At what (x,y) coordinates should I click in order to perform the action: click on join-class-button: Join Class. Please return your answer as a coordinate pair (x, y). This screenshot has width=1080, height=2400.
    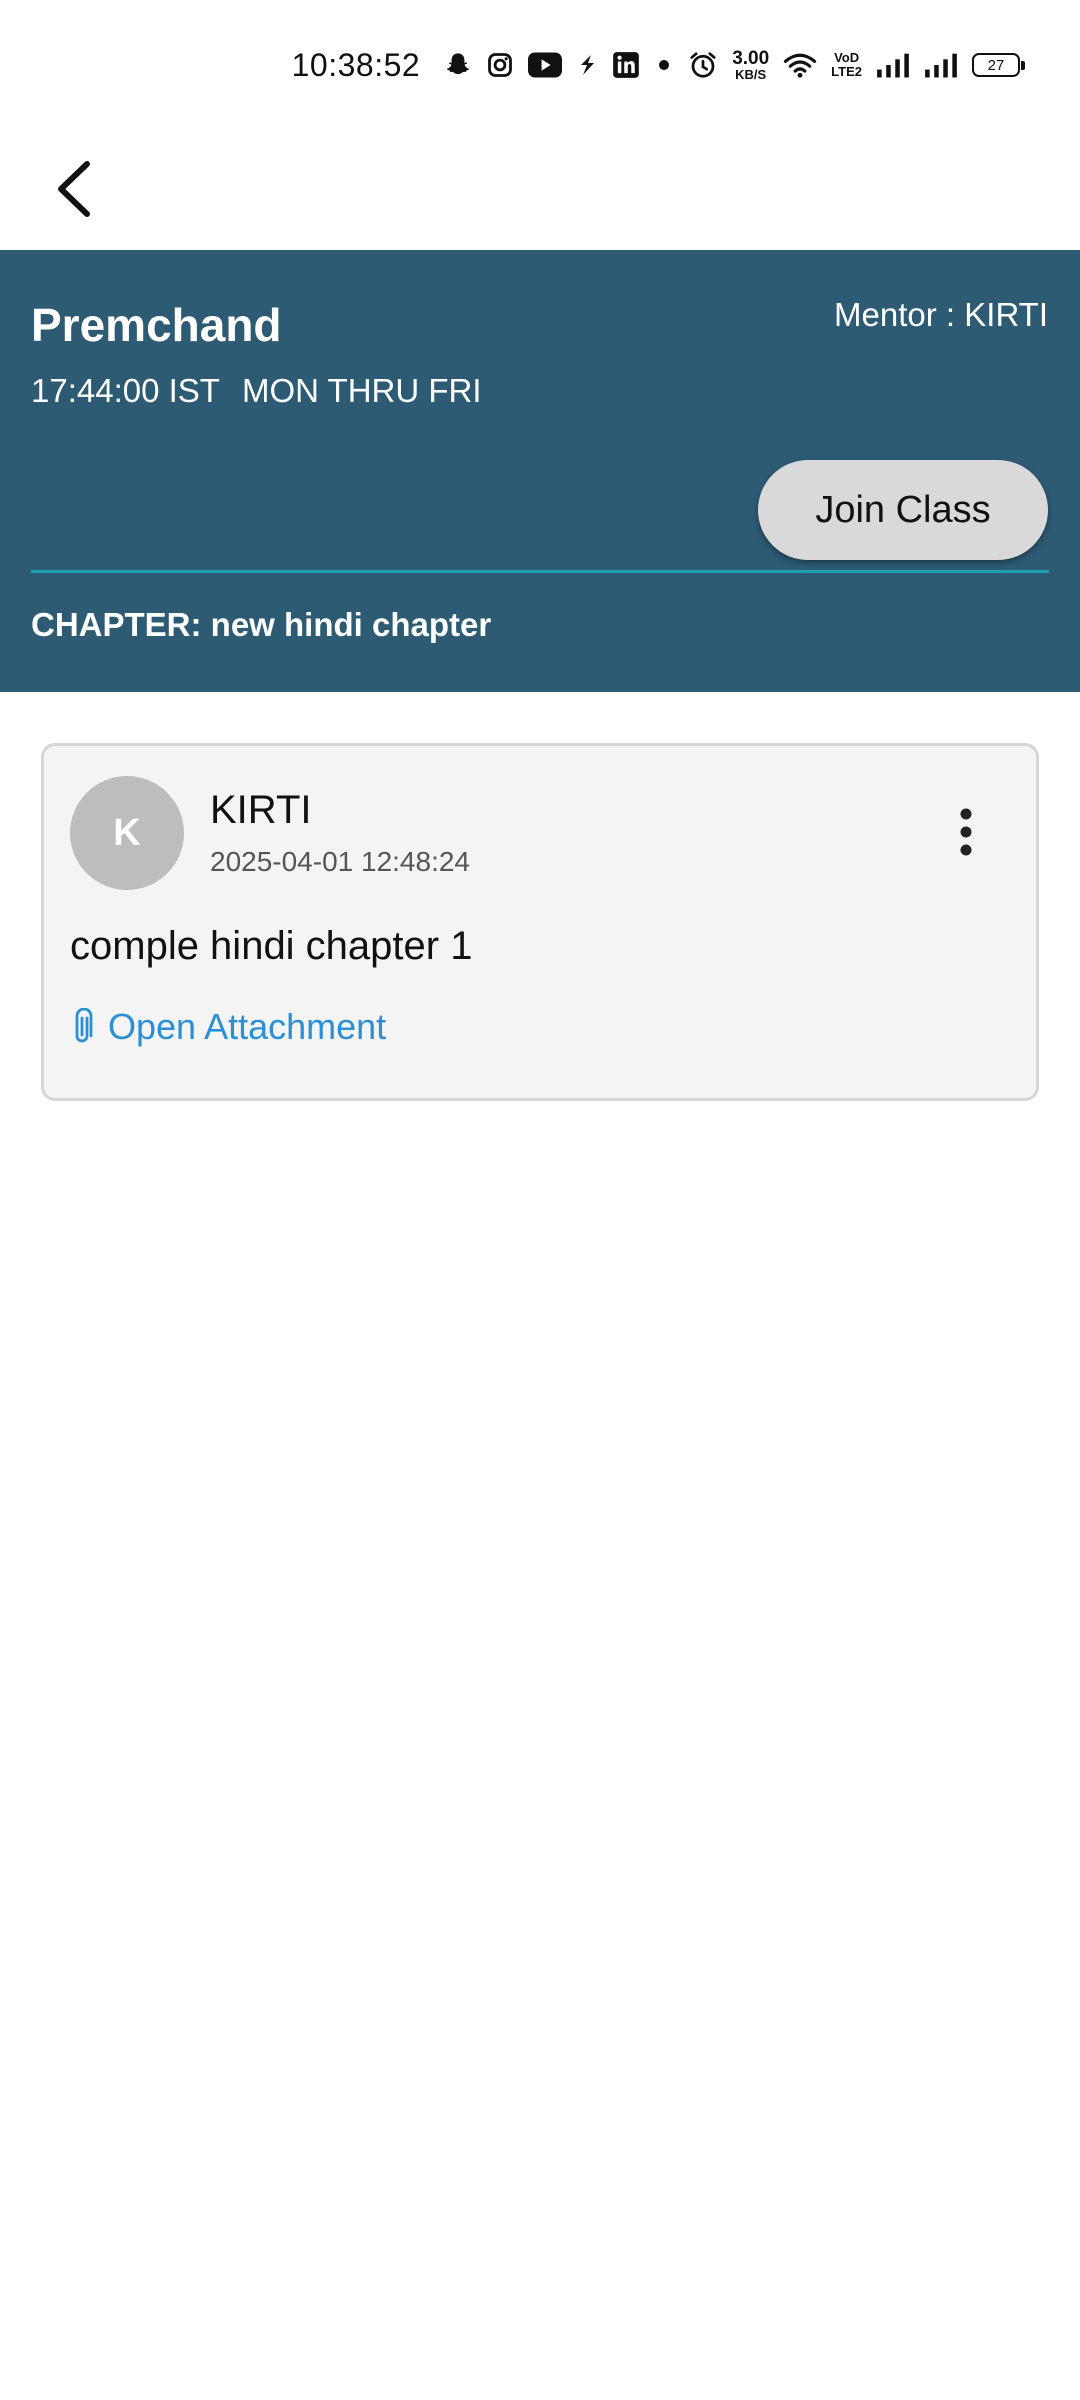
    Looking at the image, I should click on (903, 510).